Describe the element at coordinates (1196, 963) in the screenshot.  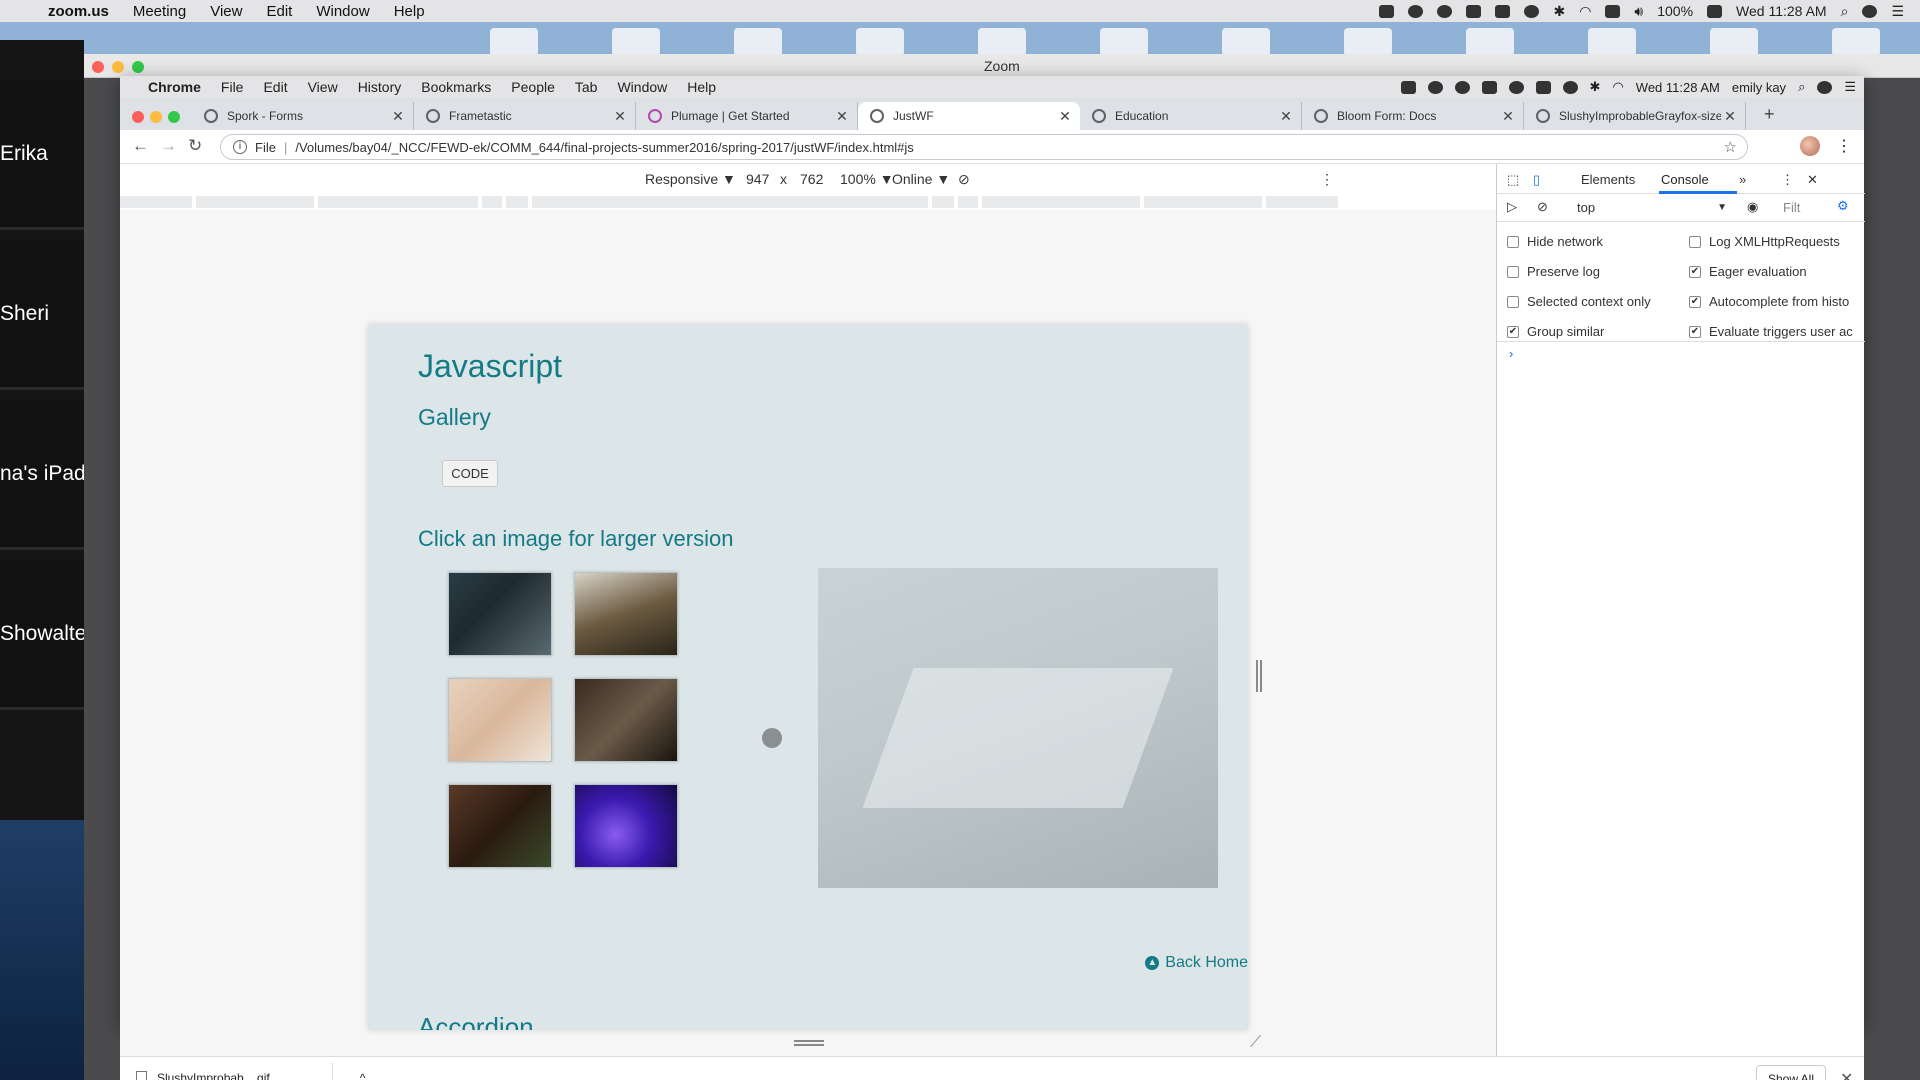
I see `back-home-link: ▲ Back Home` at that location.